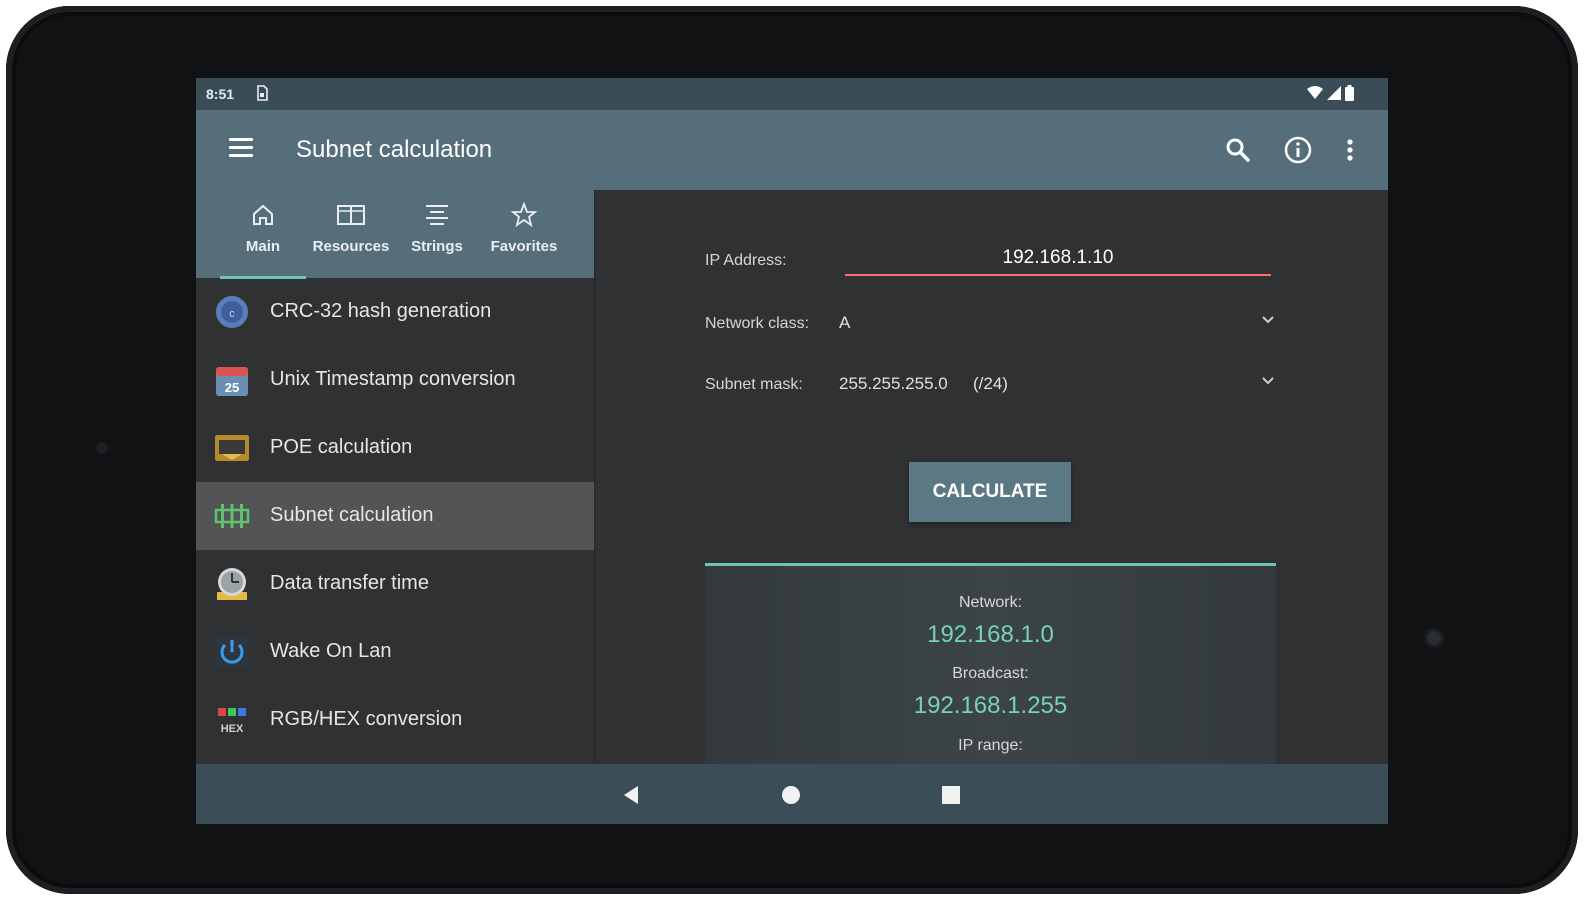  I want to click on search-icon, so click(1238, 150).